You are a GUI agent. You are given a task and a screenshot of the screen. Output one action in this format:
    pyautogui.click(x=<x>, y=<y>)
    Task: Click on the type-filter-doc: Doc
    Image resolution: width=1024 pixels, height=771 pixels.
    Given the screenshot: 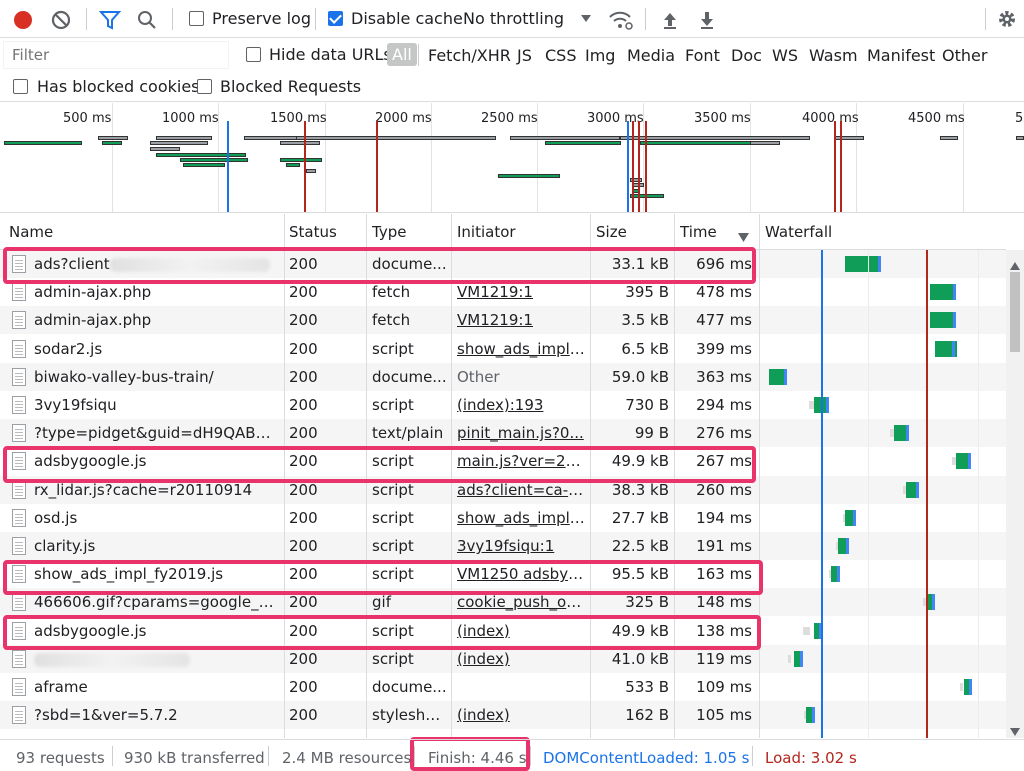 What is the action you would take?
    pyautogui.click(x=746, y=55)
    